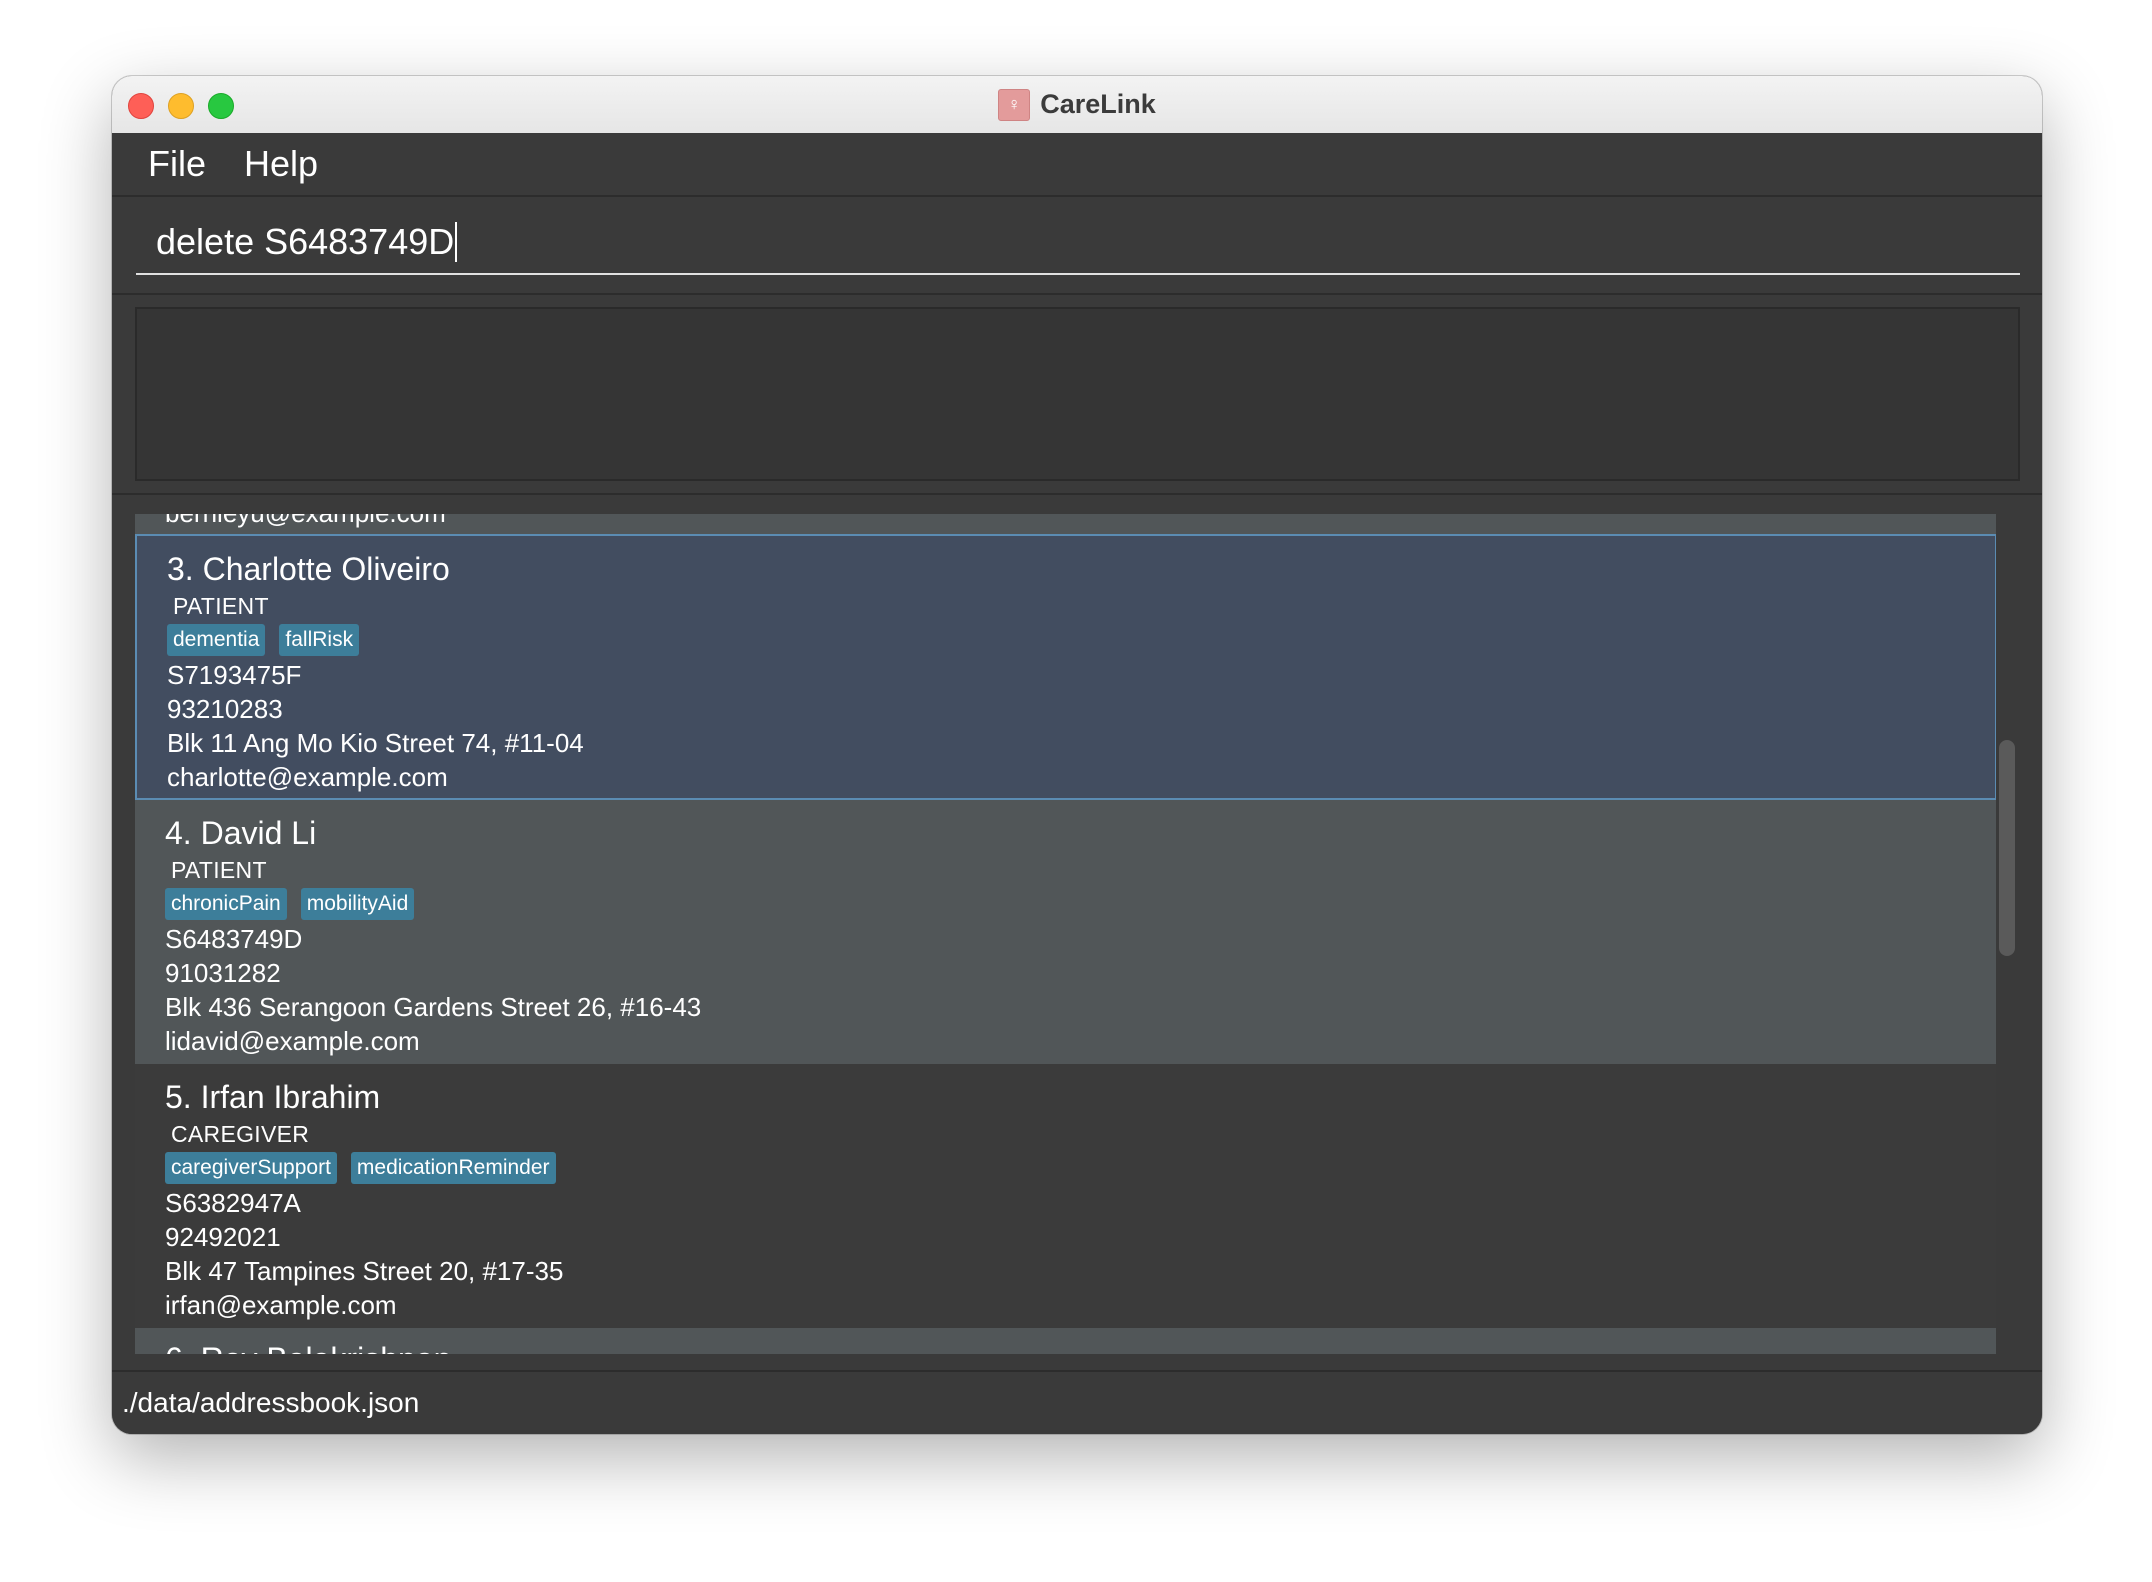 The image size is (2152, 1582). I want to click on person-list-scrollbar, so click(2007, 934).